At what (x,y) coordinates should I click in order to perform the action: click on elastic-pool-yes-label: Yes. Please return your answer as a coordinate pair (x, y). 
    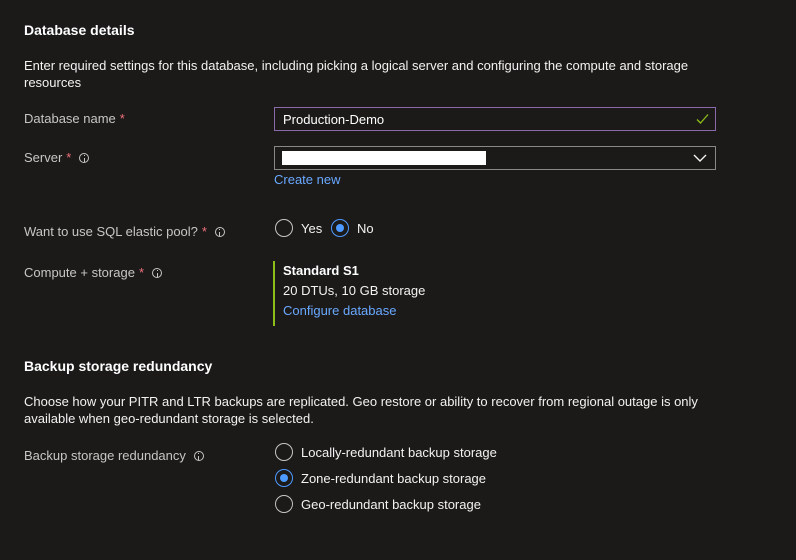
    Looking at the image, I should click on (312, 228).